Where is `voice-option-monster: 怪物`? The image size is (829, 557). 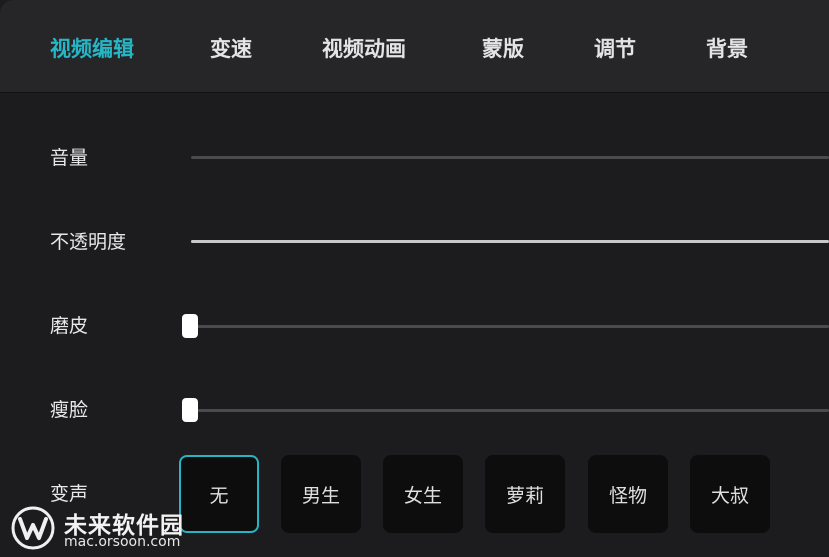
voice-option-monster: 怪物 is located at coordinates (628, 494).